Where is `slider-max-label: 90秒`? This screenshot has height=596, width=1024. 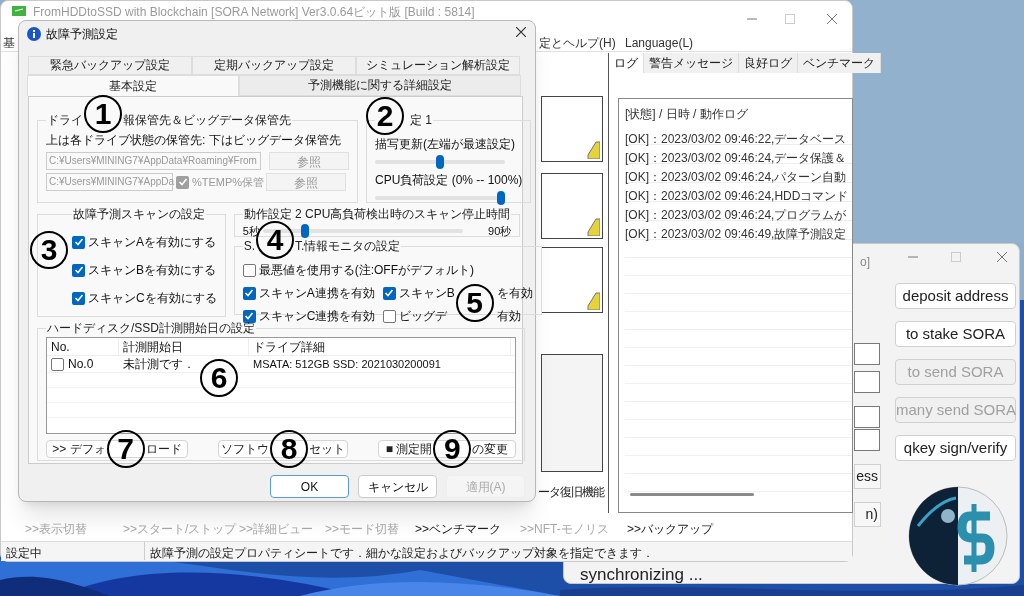
slider-max-label: 90秒 is located at coordinates (500, 231).